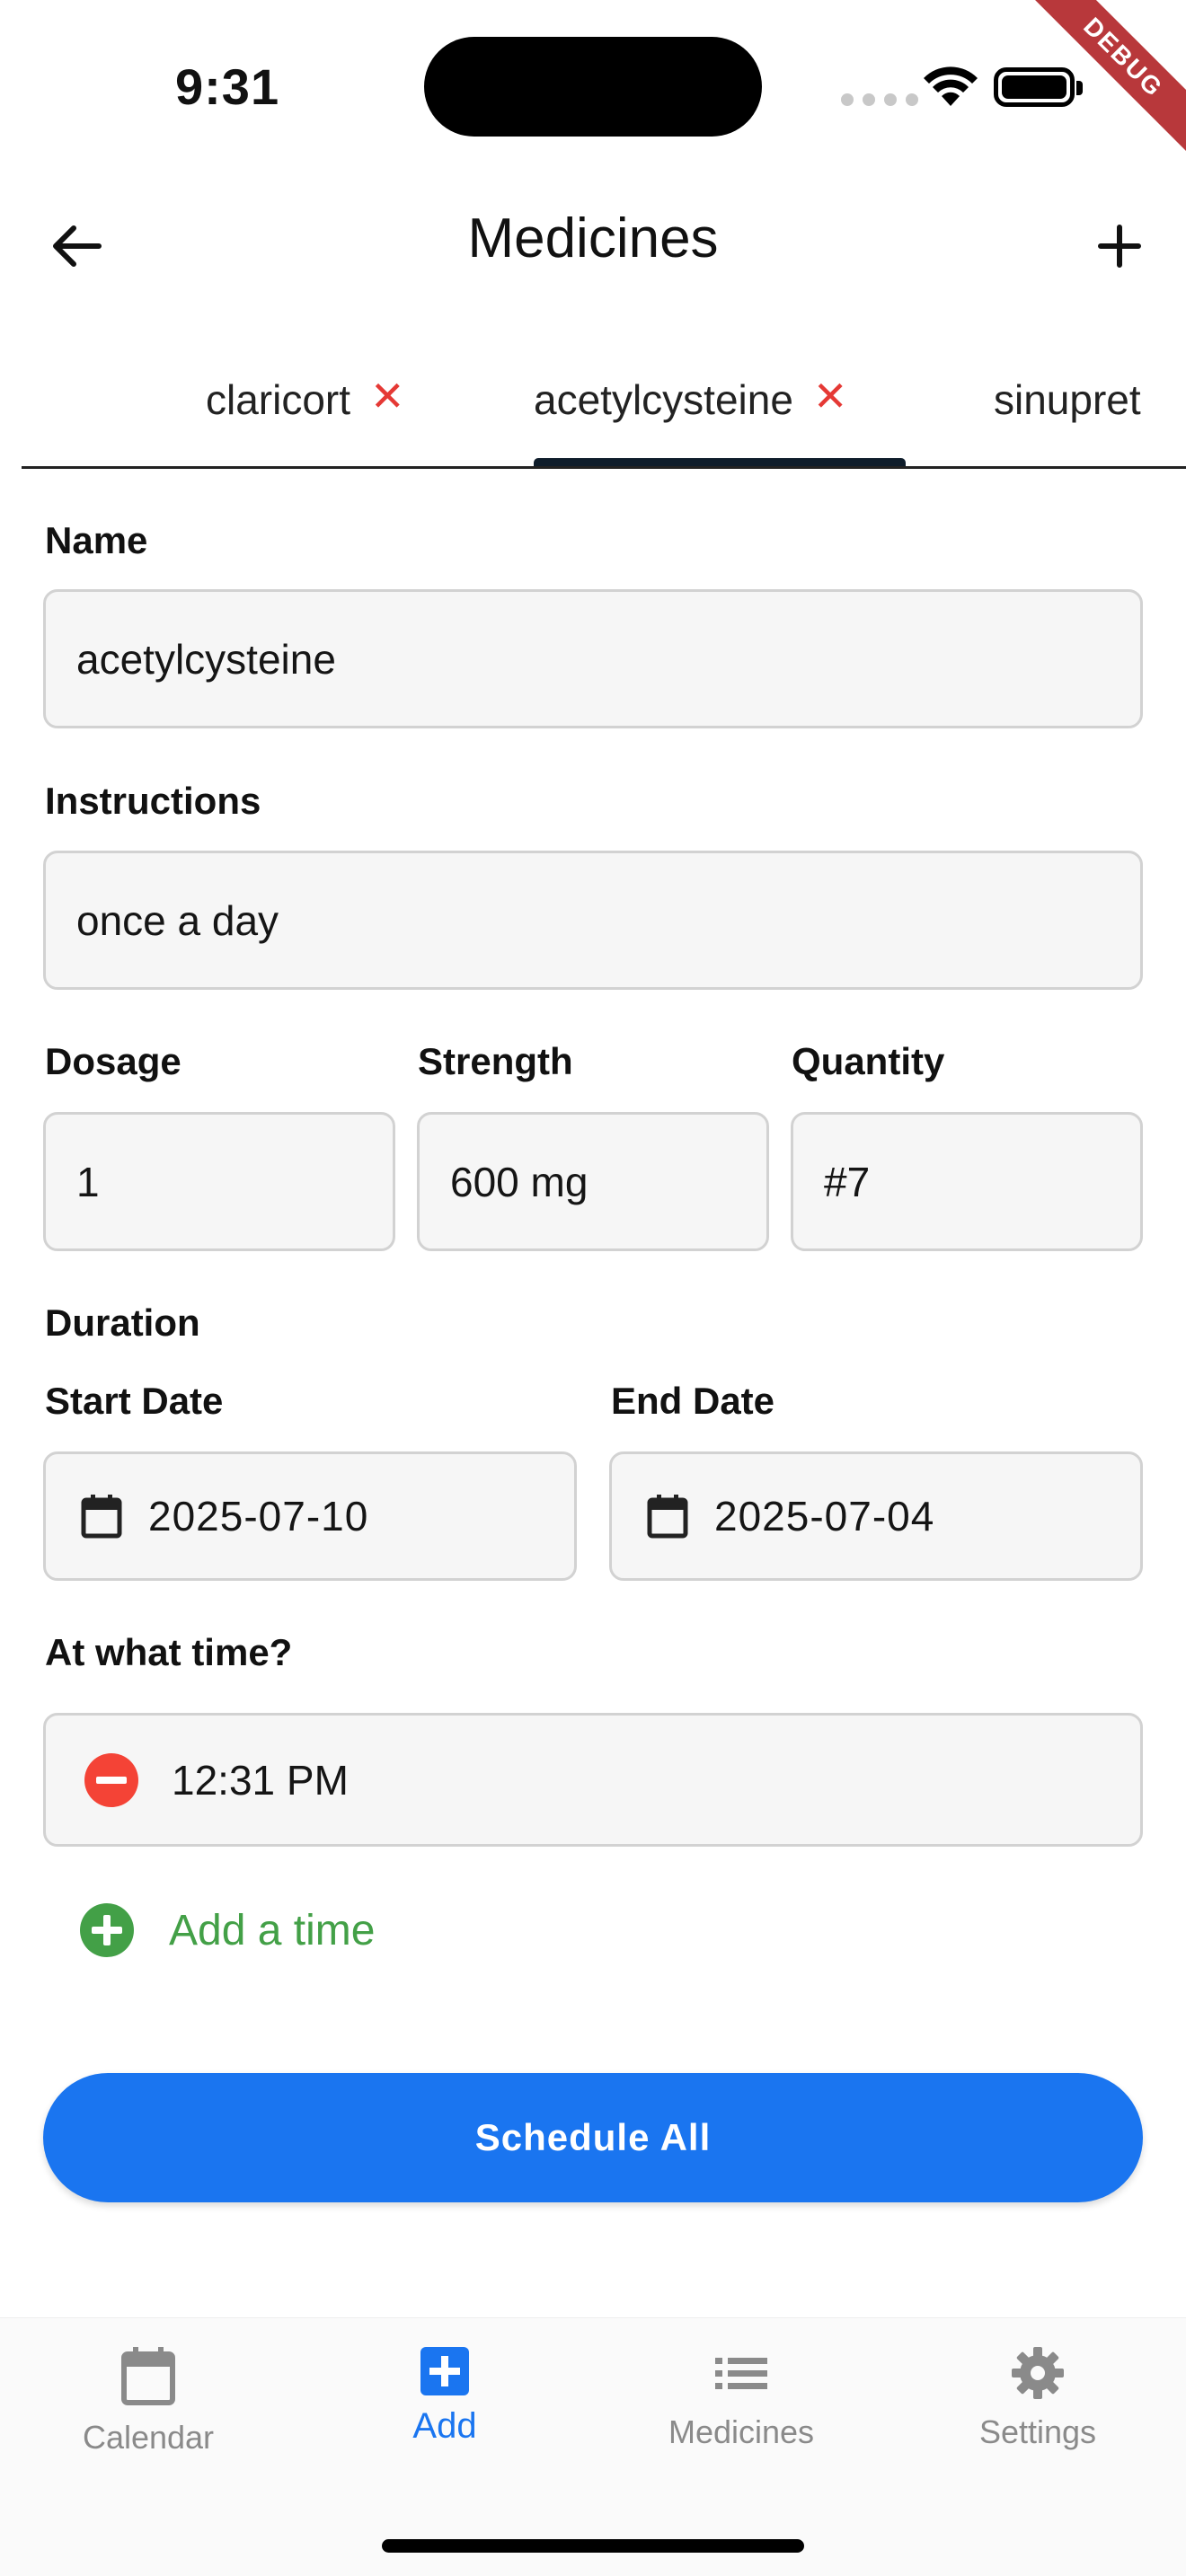  Describe the element at coordinates (720, 462) in the screenshot. I see `tab-selected-indicator` at that location.